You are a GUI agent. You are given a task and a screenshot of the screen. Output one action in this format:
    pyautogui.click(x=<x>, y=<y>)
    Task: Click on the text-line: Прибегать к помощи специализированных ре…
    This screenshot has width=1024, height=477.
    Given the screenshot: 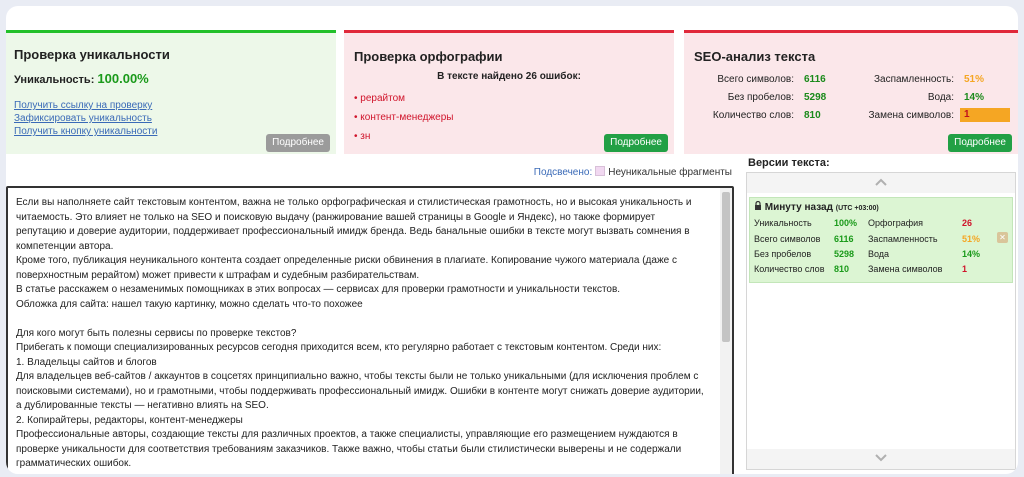 What is the action you would take?
    pyautogui.click(x=339, y=347)
    